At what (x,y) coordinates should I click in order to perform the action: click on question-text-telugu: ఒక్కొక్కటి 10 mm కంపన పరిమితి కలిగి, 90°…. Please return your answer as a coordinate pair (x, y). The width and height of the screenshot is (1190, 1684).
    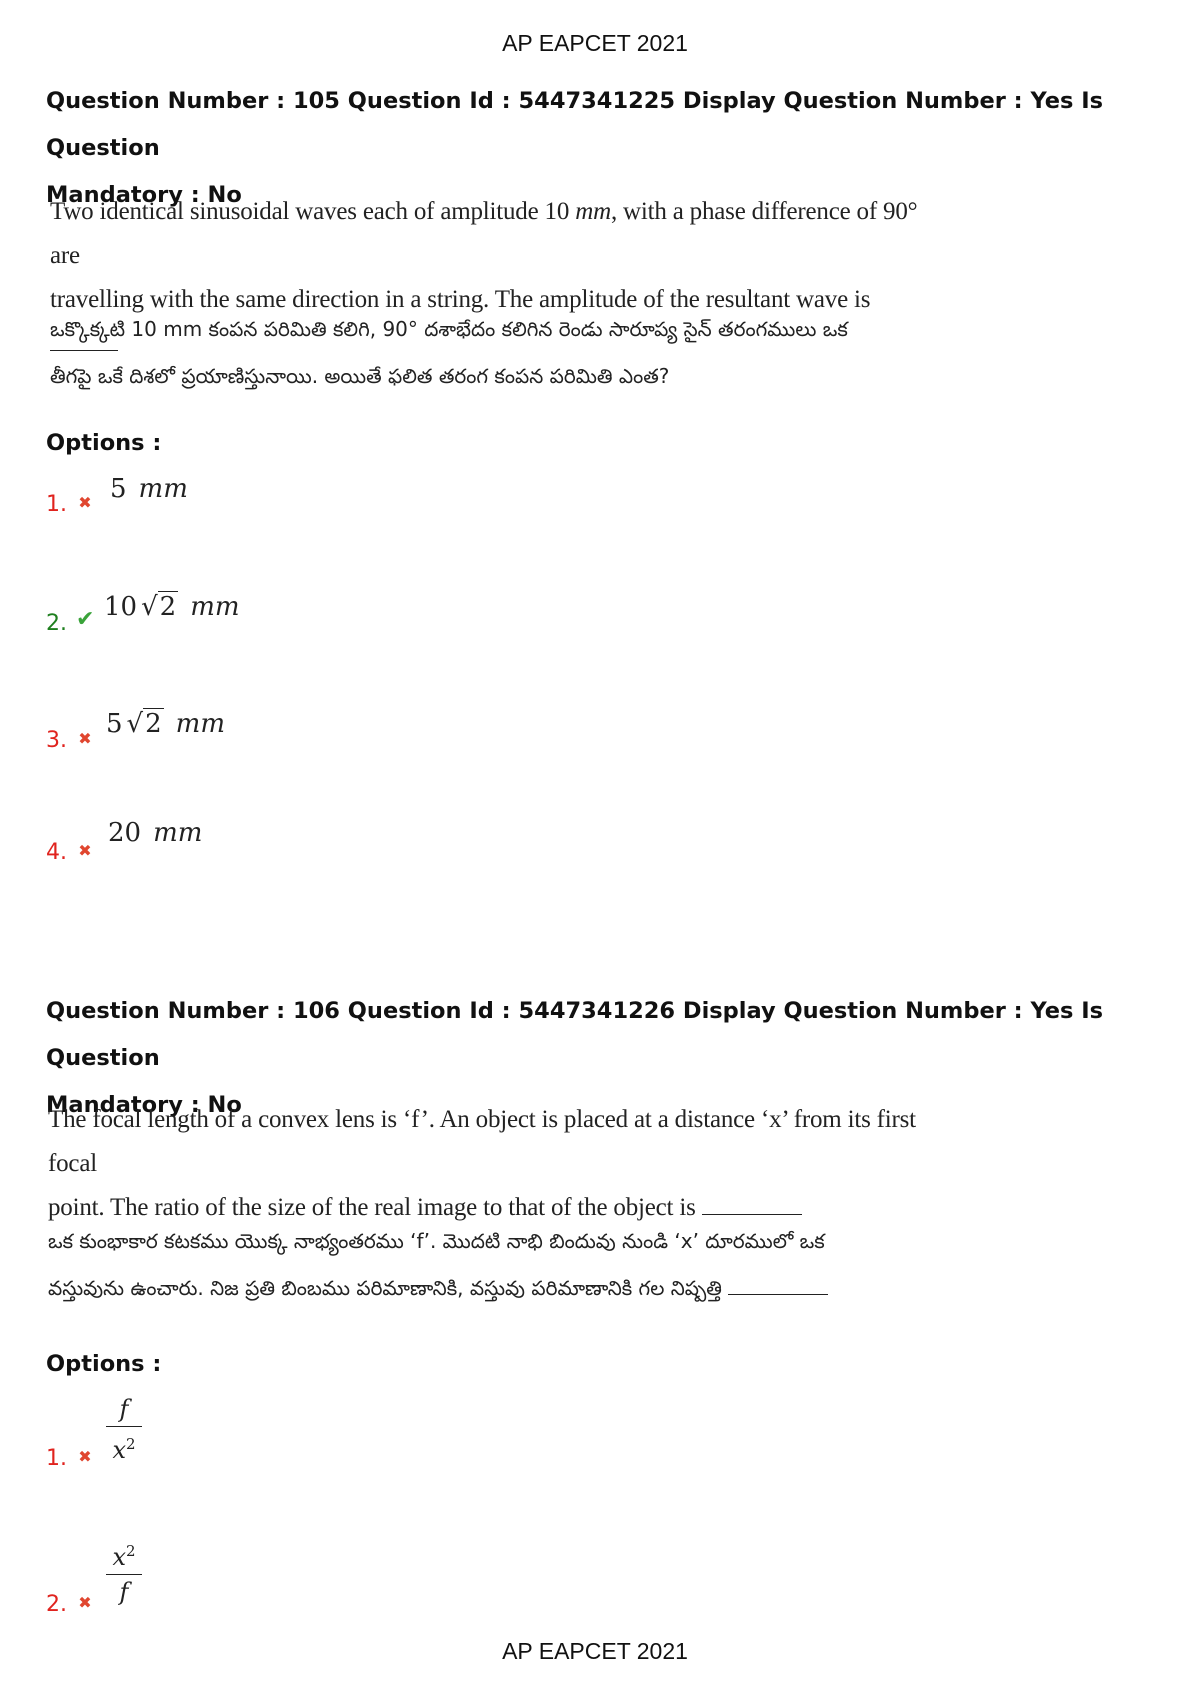
    Looking at the image, I should click on (449, 352).